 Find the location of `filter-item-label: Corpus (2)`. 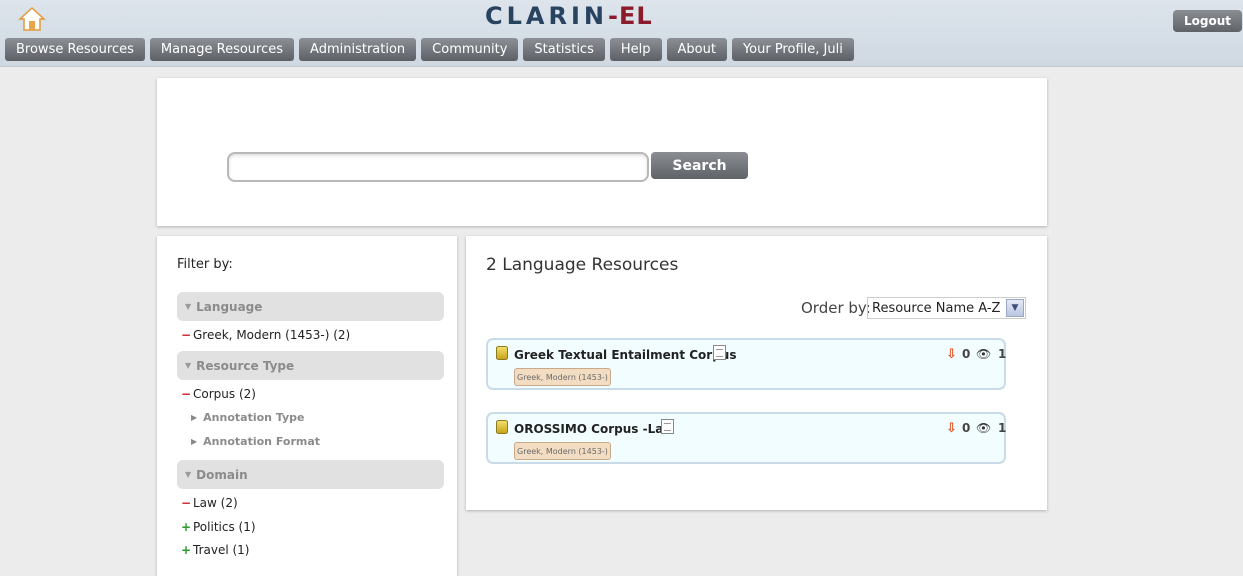

filter-item-label: Corpus (2) is located at coordinates (224, 394).